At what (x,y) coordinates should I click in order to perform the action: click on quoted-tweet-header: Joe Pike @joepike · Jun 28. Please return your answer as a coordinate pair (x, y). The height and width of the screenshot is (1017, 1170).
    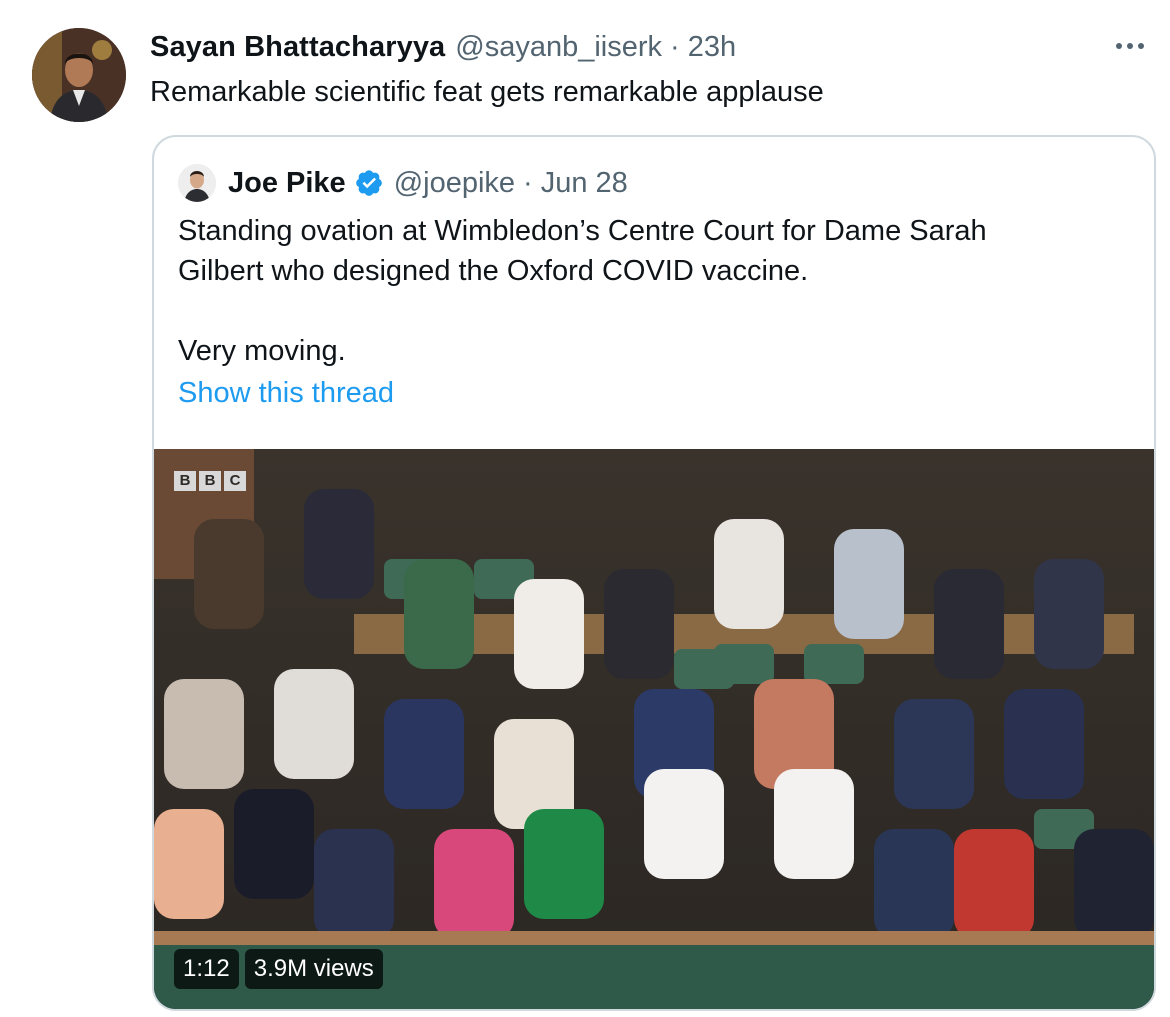
    Looking at the image, I should click on (403, 183).